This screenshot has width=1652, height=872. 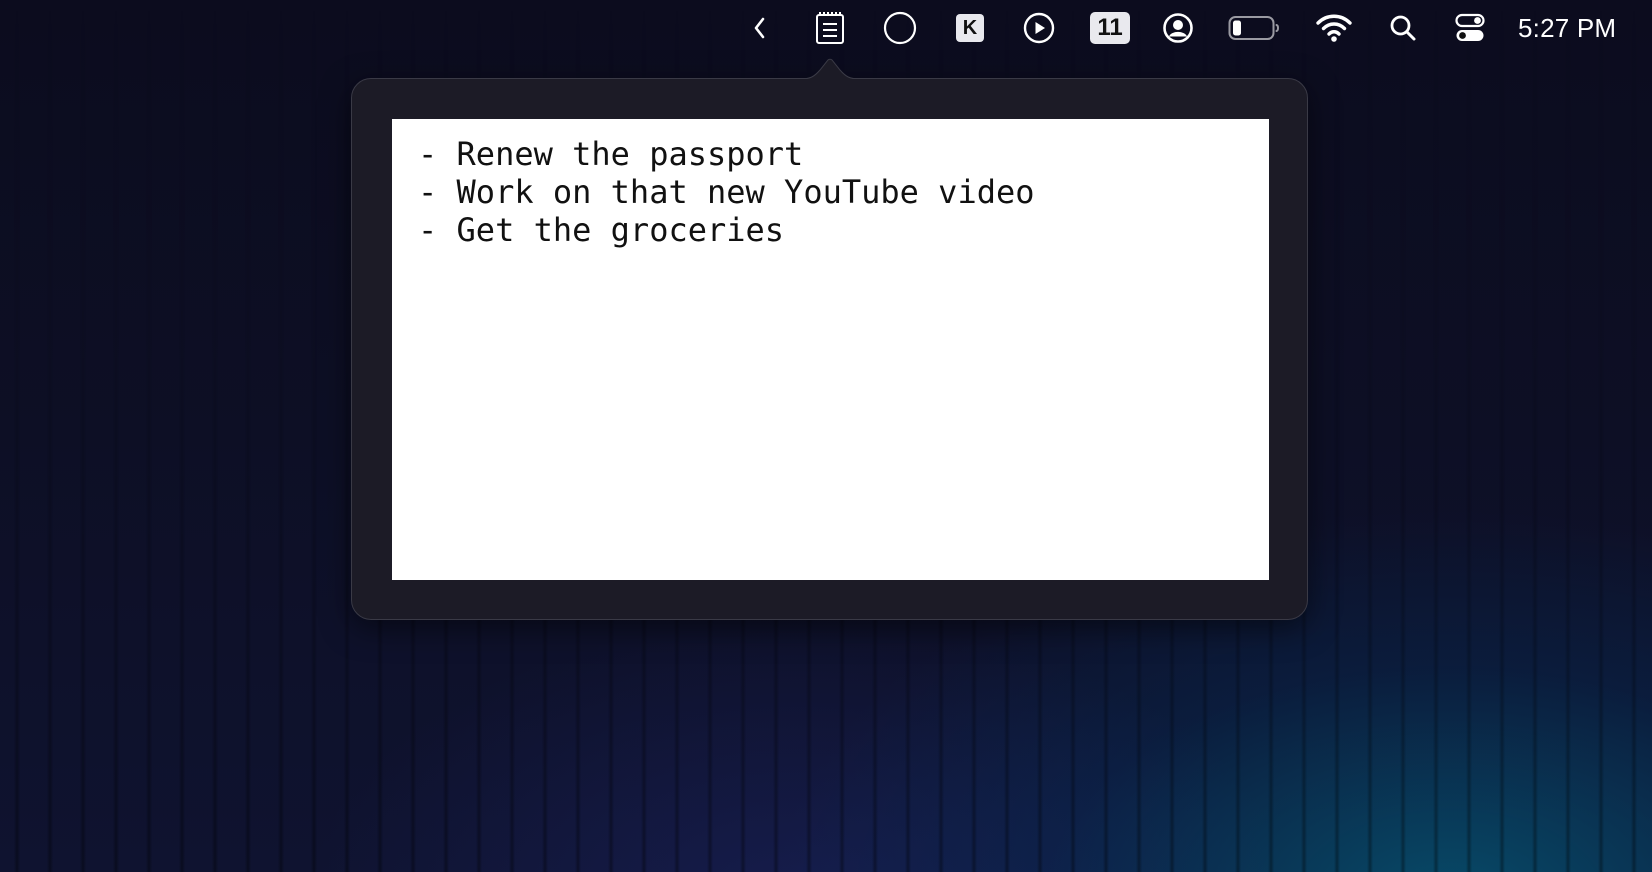 I want to click on calendar-icon: 11, so click(x=1110, y=28).